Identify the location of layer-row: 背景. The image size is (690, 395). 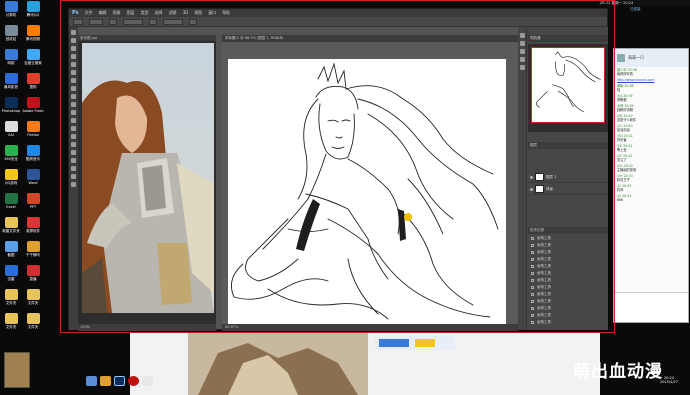
(568, 189).